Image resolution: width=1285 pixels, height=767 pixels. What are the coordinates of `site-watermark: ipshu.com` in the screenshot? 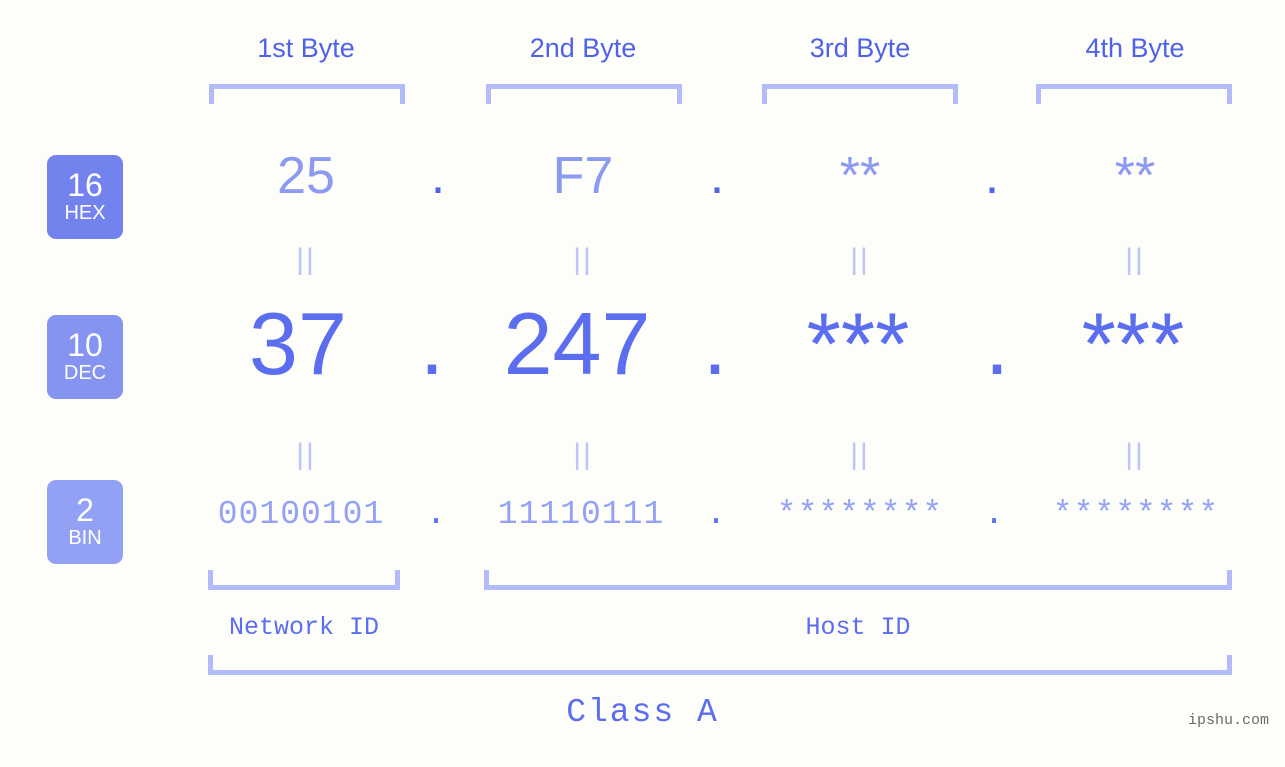 It's located at (1228, 720).